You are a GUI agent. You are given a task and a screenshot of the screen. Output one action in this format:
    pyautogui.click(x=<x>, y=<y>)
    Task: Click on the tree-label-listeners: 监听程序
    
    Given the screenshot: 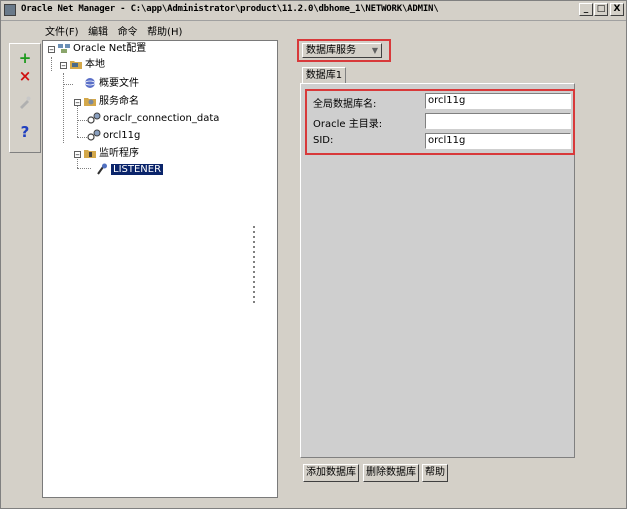 What is the action you would take?
    pyautogui.click(x=119, y=153)
    